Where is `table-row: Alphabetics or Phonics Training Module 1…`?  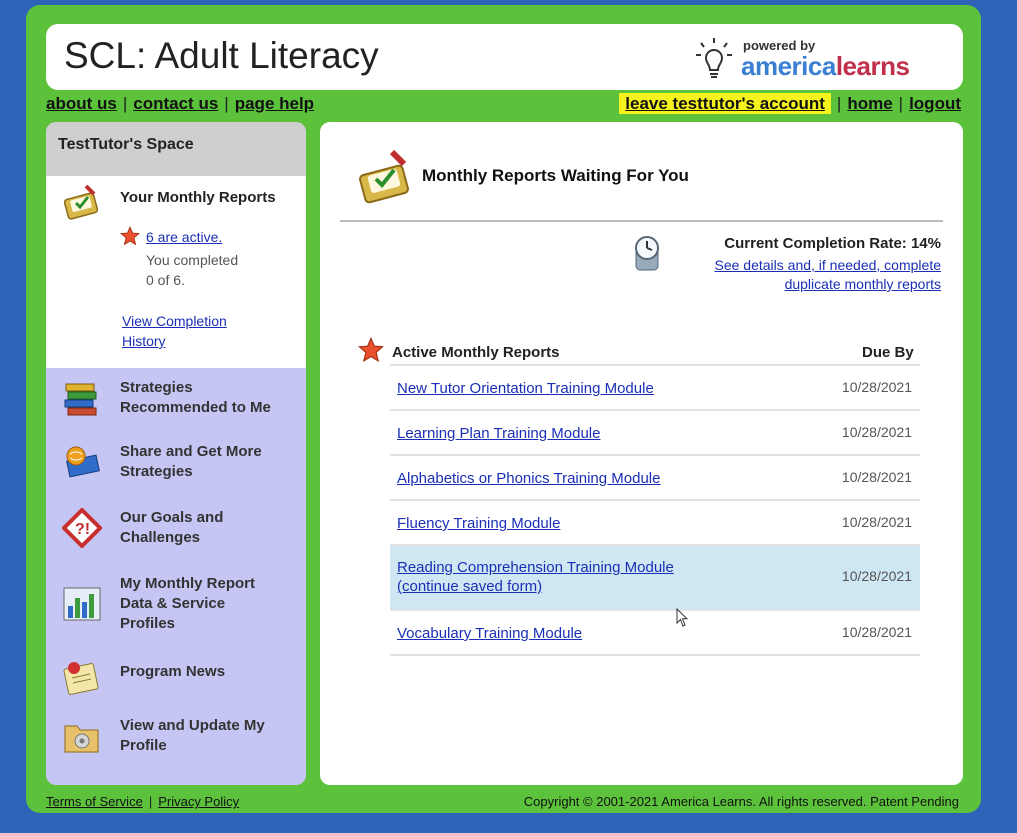 table-row: Alphabetics or Phonics Training Module 1… is located at coordinates (655, 476).